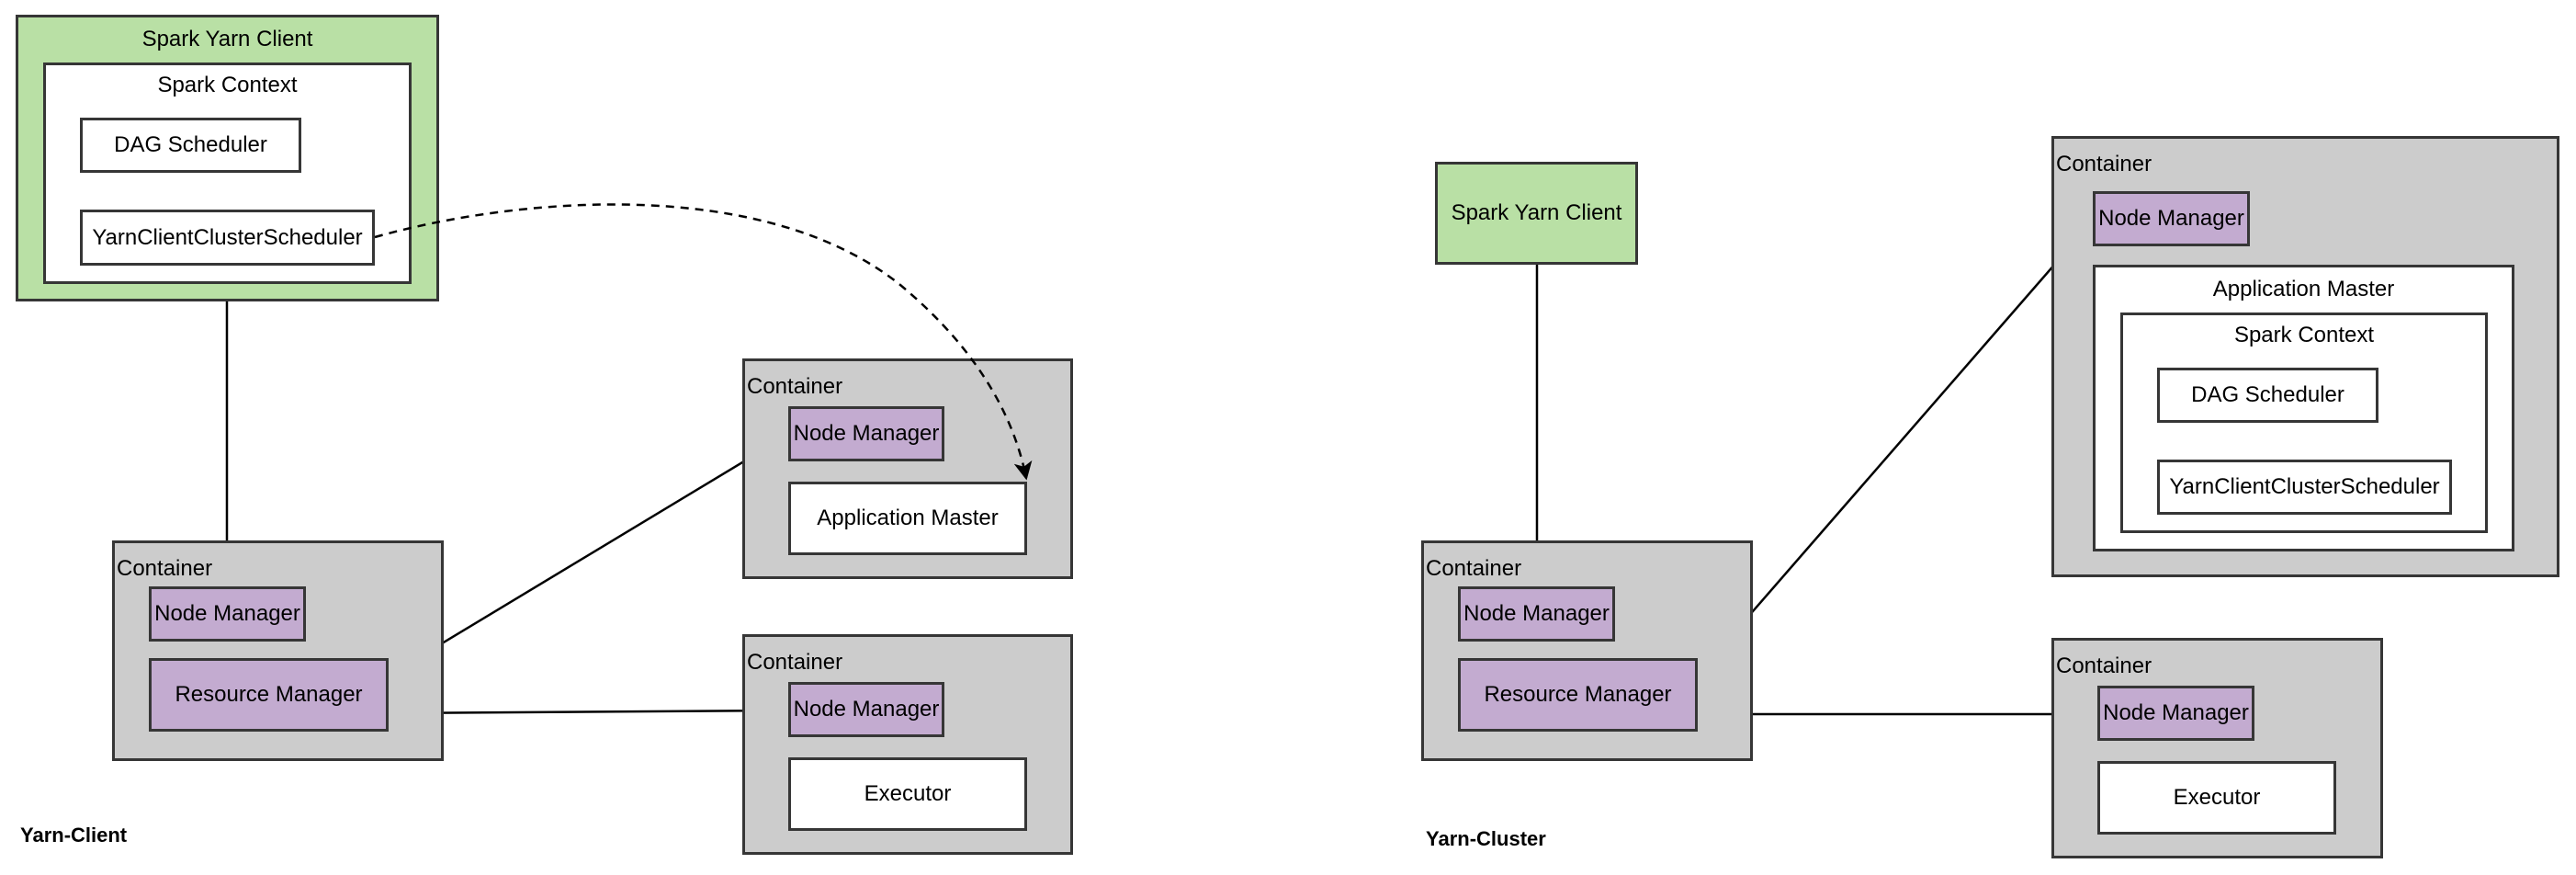  I want to click on edge-rm-to-executor-nodemanager, so click(588, 712).